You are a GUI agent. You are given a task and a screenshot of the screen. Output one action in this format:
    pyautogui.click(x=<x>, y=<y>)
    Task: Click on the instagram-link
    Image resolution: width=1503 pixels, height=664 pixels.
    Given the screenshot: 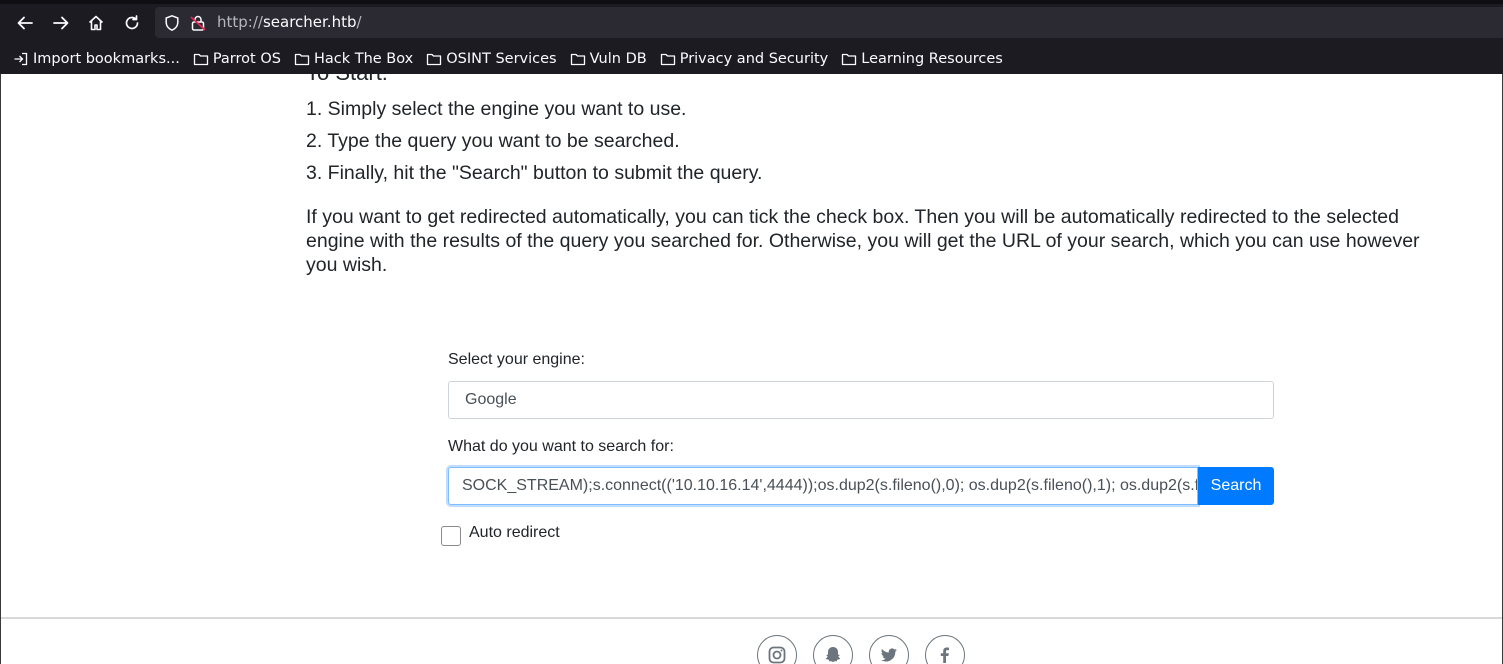 What is the action you would take?
    pyautogui.click(x=777, y=649)
    